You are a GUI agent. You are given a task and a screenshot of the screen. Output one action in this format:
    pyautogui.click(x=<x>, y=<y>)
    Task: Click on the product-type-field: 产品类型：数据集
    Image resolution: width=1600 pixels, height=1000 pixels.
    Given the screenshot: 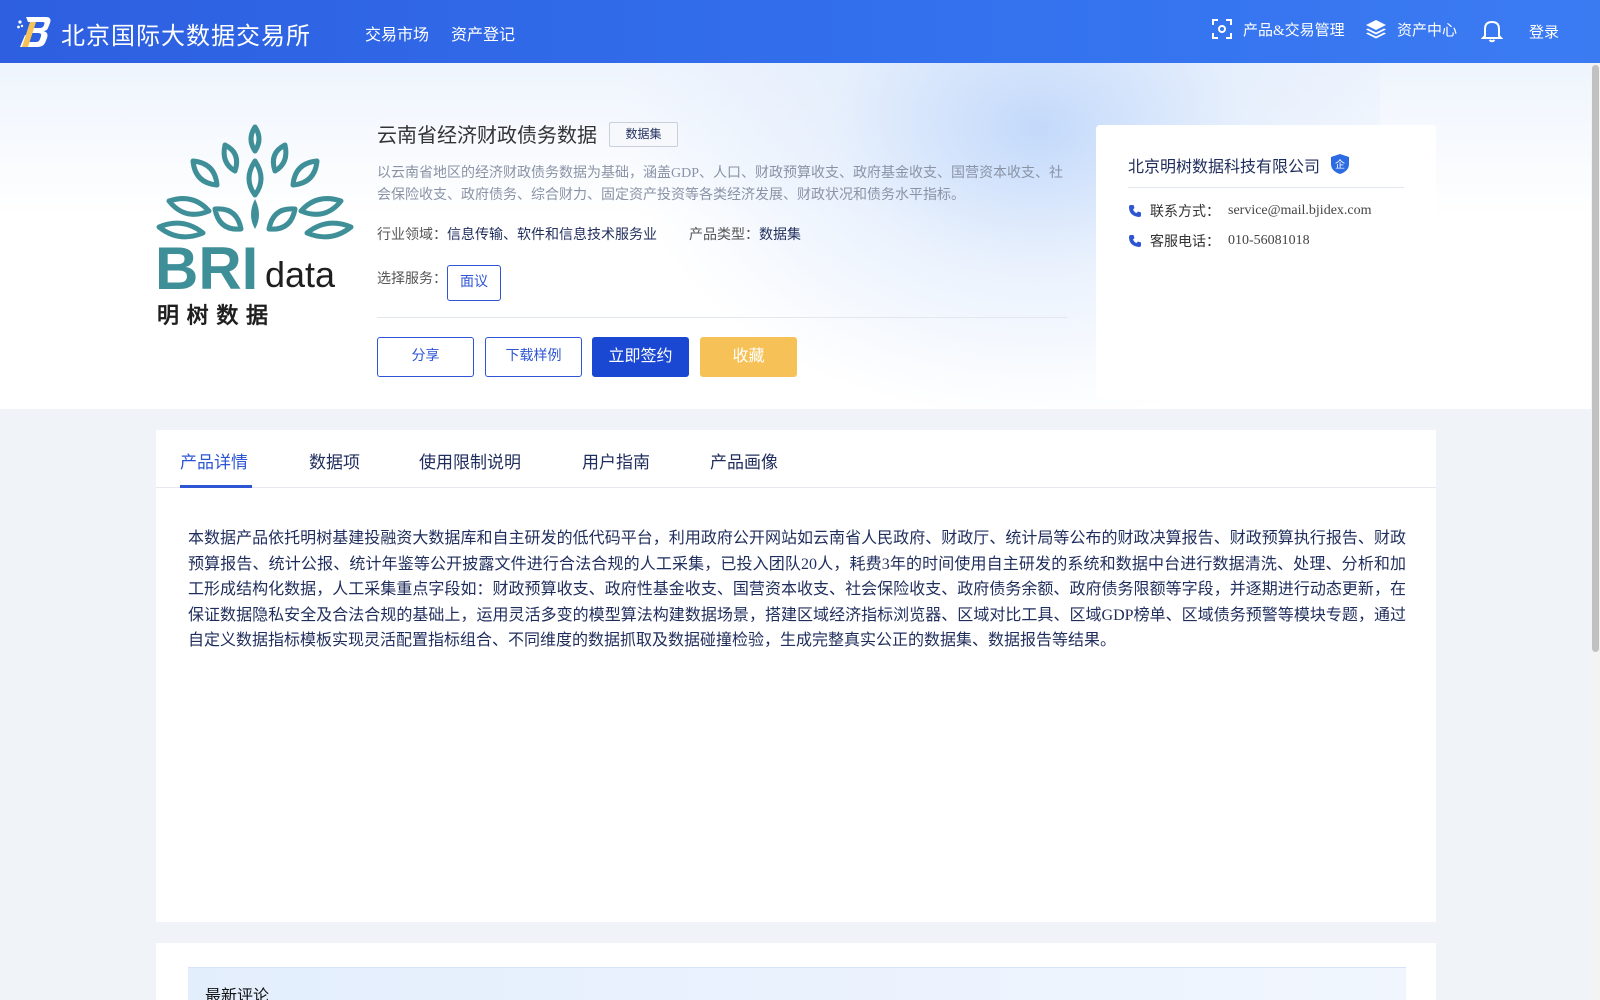 What is the action you would take?
    pyautogui.click(x=745, y=234)
    